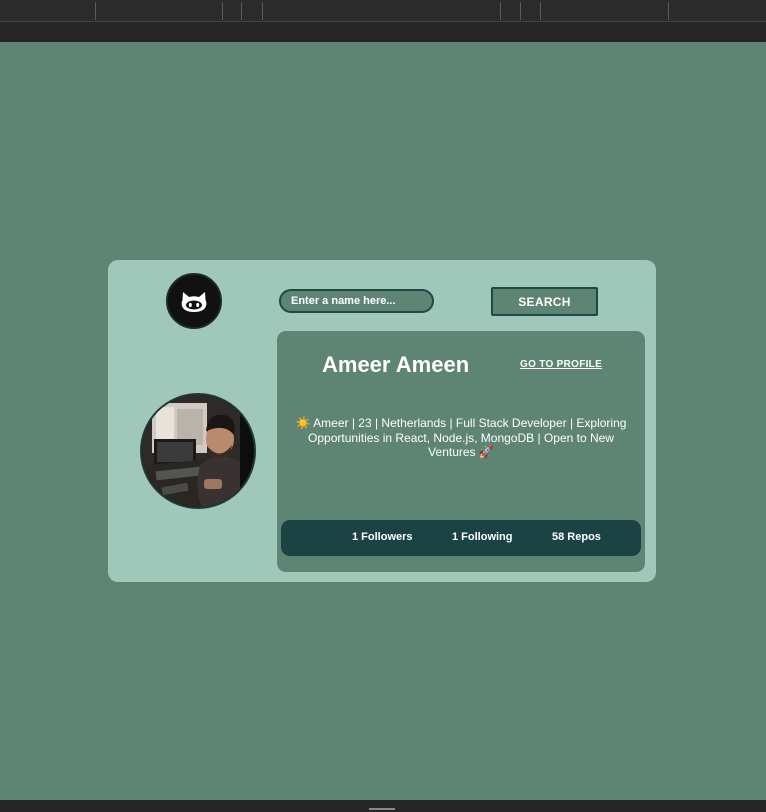 The width and height of the screenshot is (766, 812). What do you see at coordinates (544, 301) in the screenshot?
I see `search-button: SEARCH` at bounding box center [544, 301].